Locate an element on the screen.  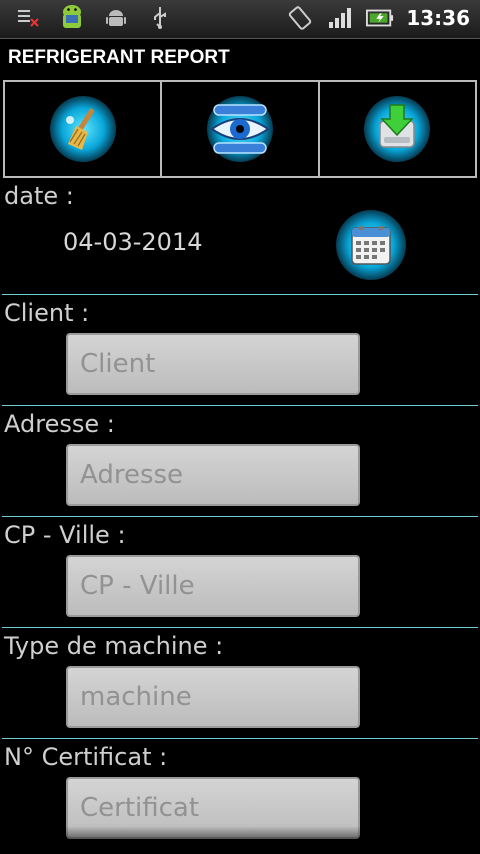
calendar-button is located at coordinates (371, 245).